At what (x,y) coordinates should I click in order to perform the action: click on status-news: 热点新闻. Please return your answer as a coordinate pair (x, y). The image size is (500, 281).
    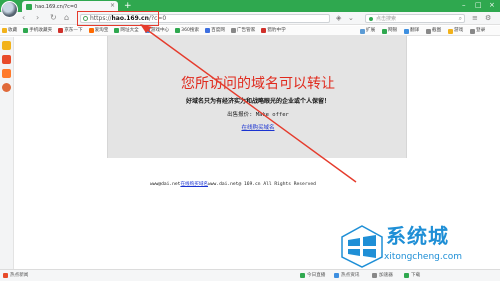
    Looking at the image, I should click on (15, 275).